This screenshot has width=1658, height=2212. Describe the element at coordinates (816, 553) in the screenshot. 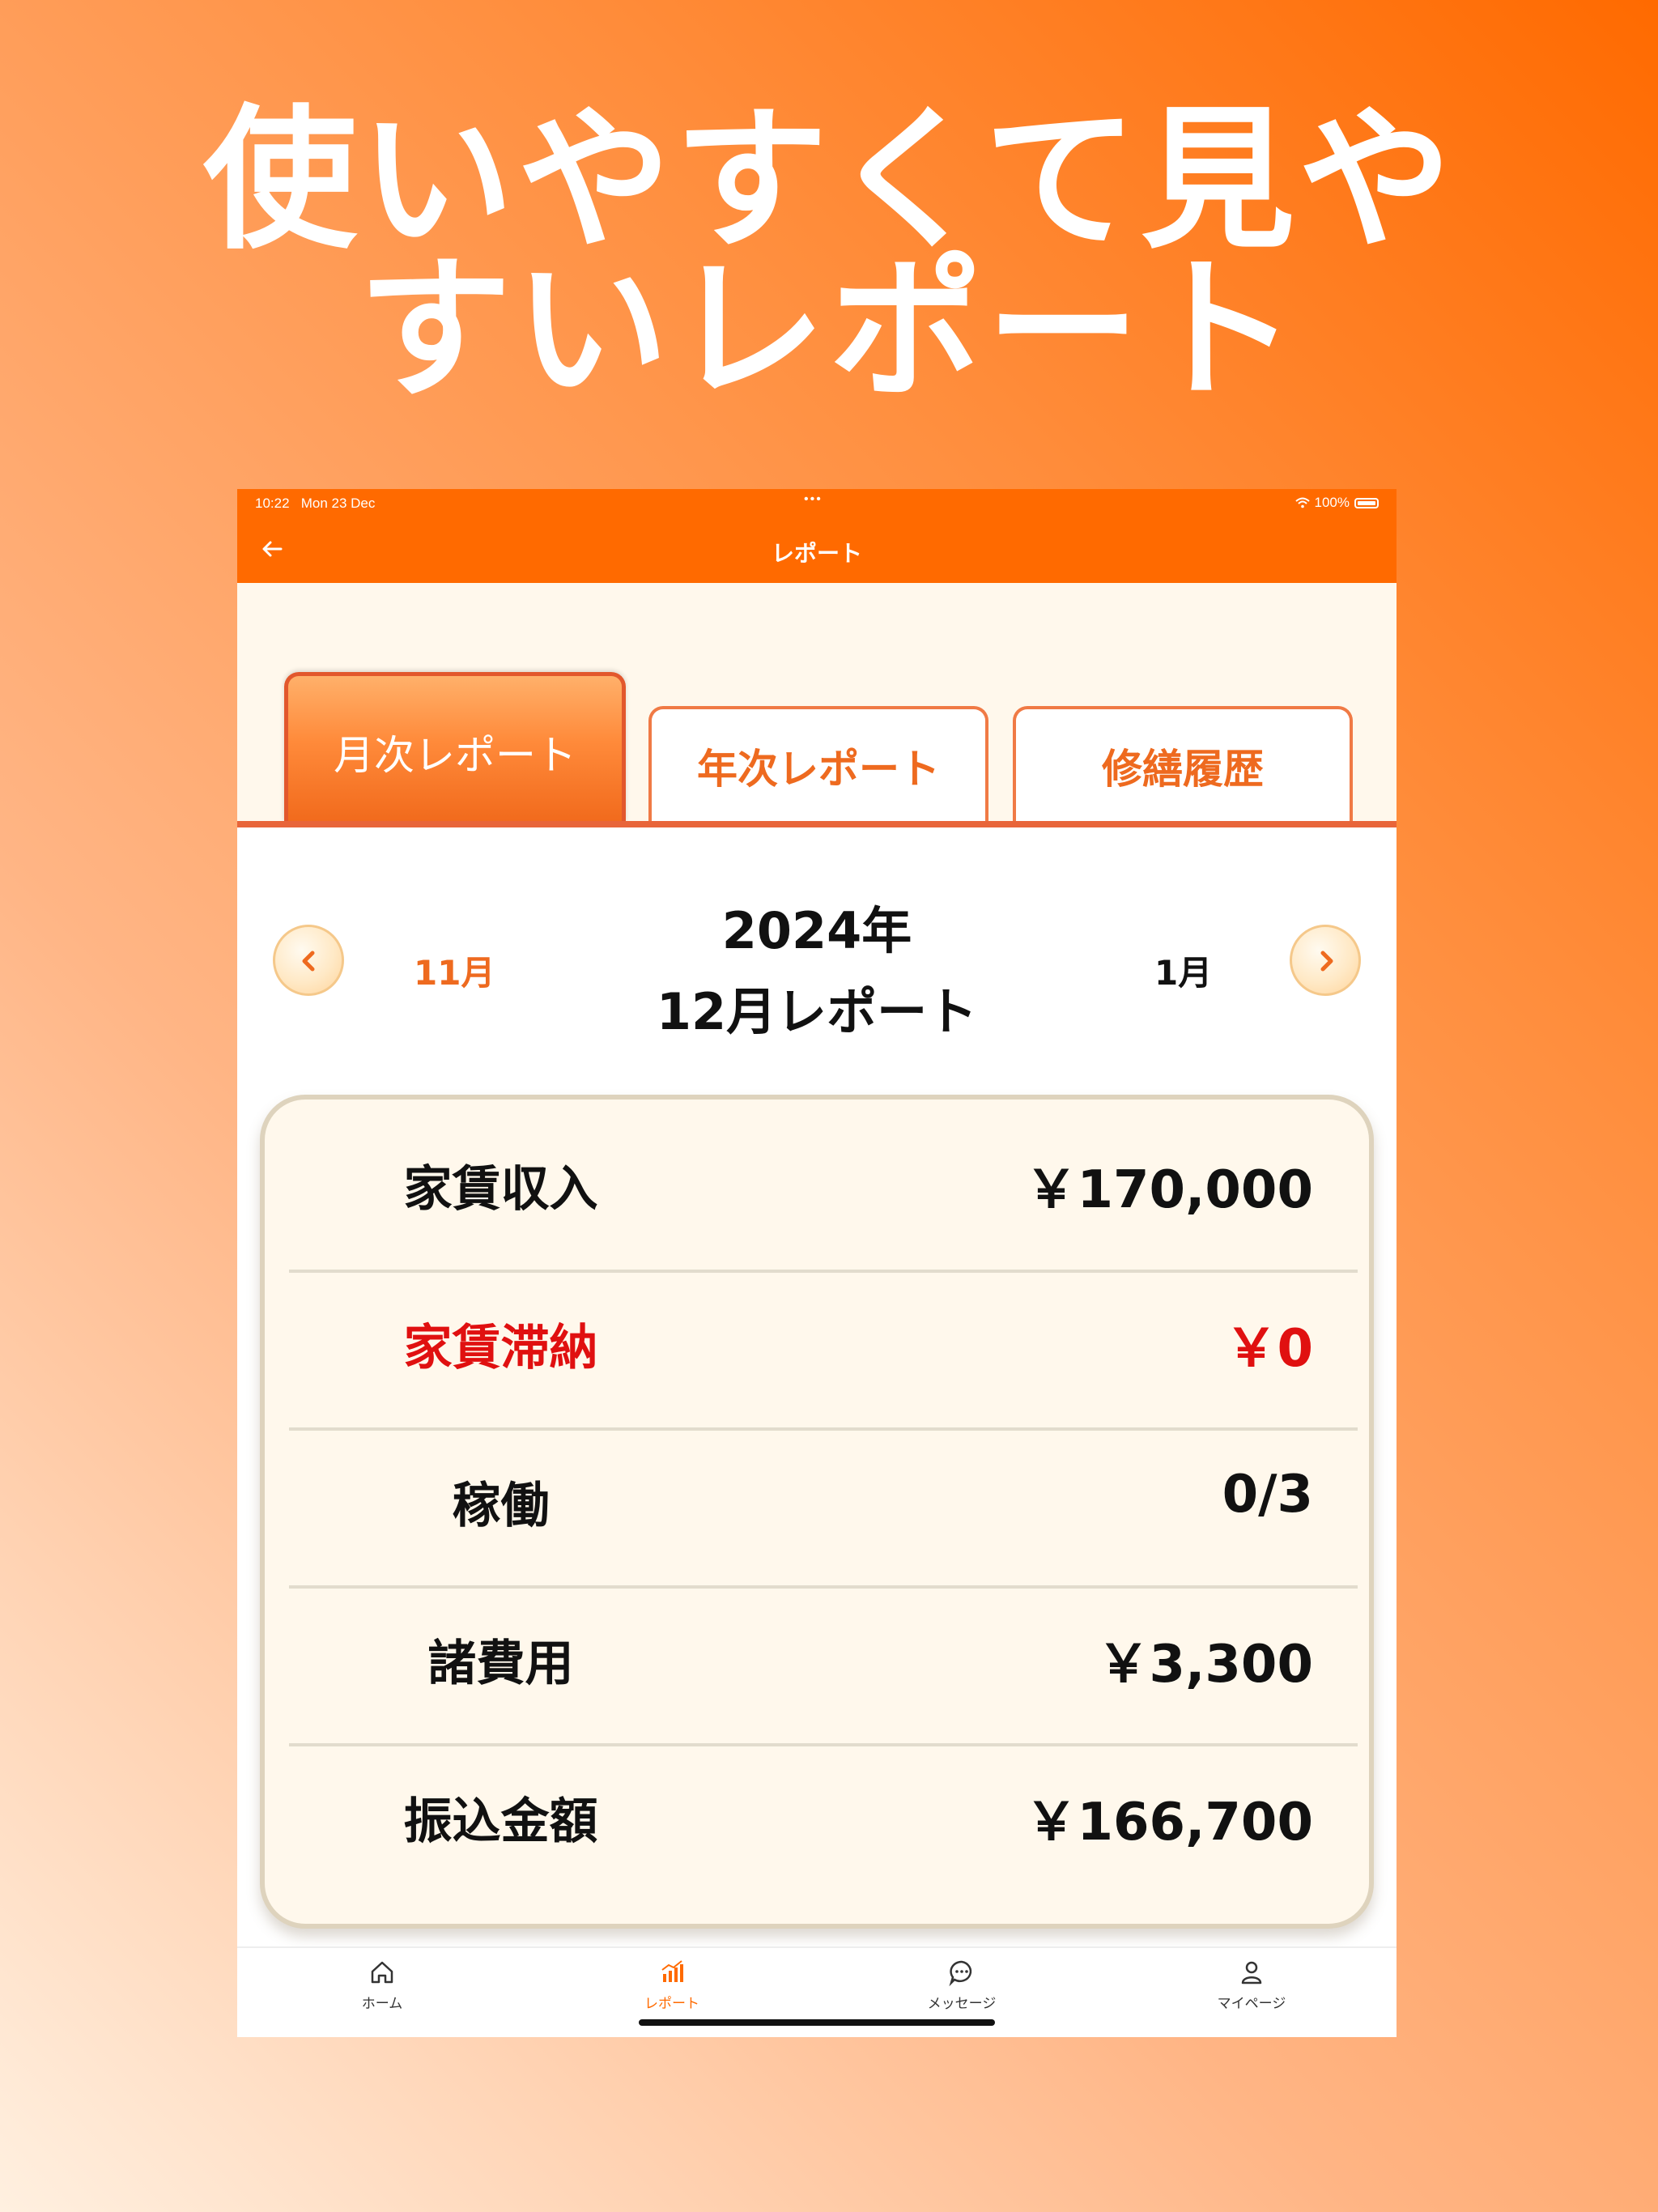

I see `nav-title: レポート` at that location.